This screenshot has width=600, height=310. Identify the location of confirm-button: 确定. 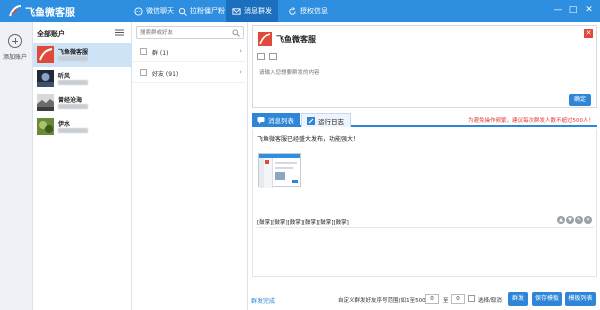
(580, 100).